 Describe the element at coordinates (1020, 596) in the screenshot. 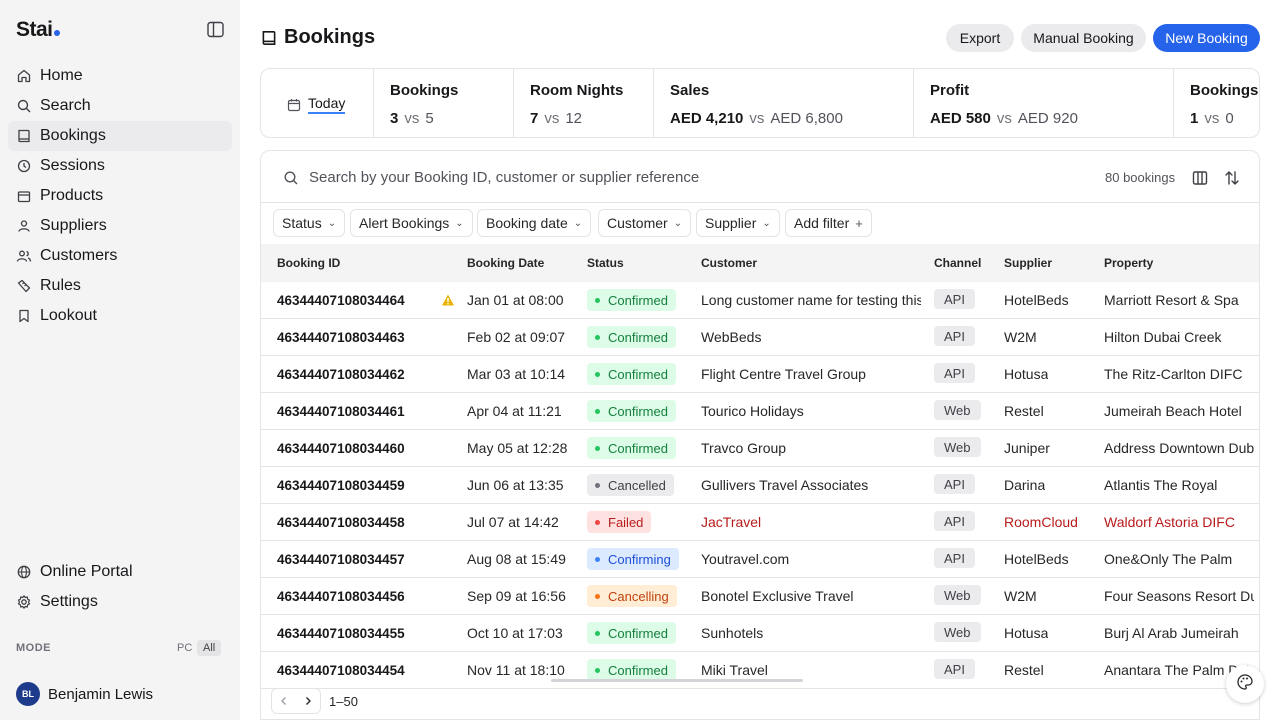

I see `supplier-name: W2M` at that location.